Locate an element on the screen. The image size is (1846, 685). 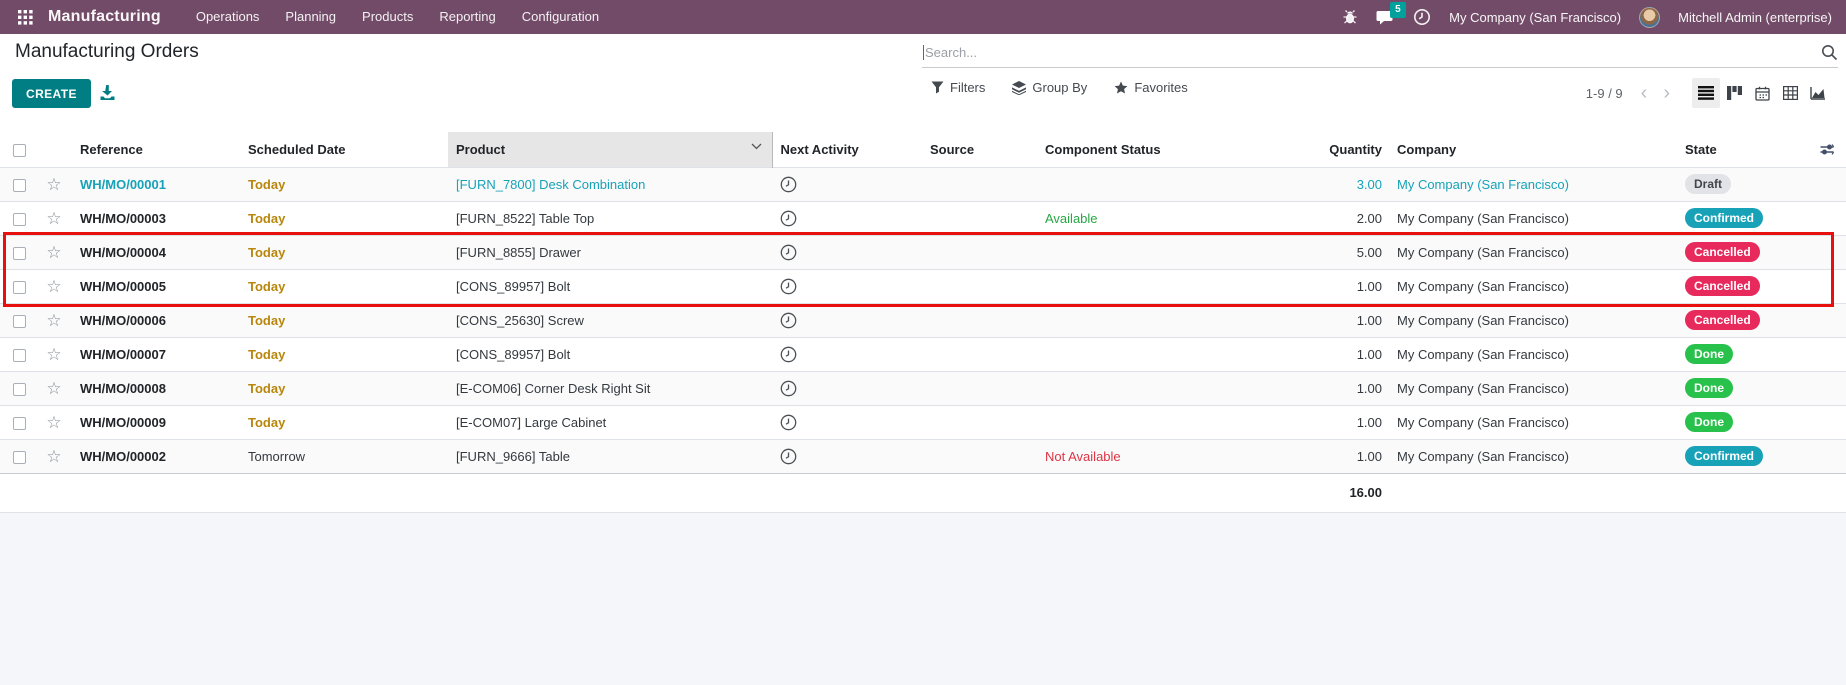
pager-previous-icon: ‹ is located at coordinates (1644, 93).